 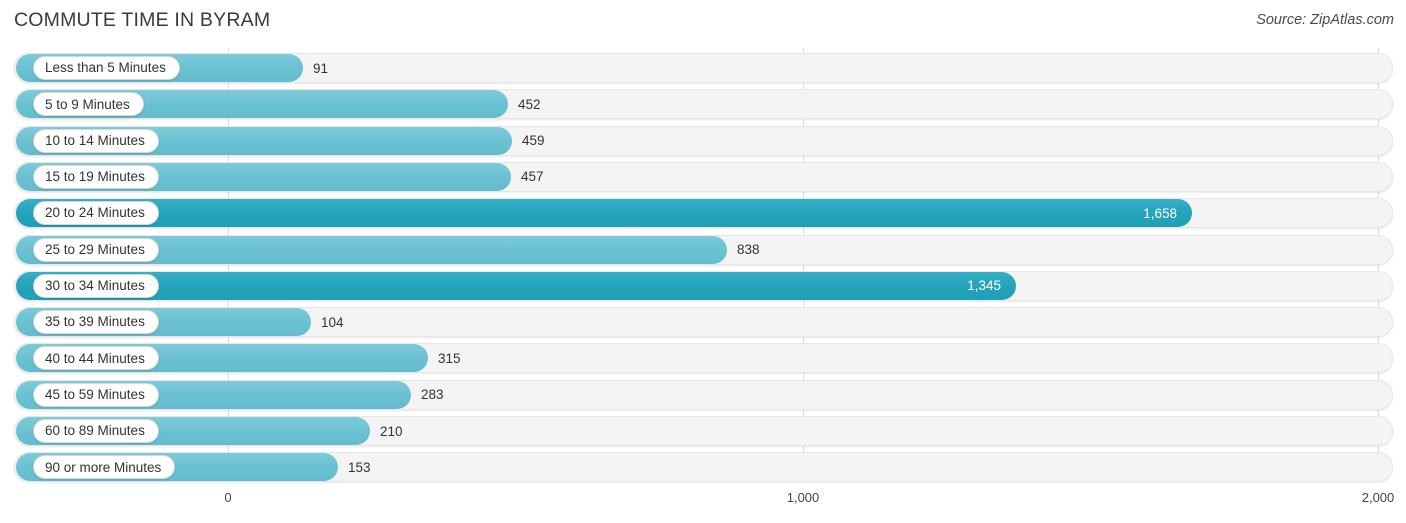 I want to click on x-axis-tick-label: 1,000, so click(x=803, y=497).